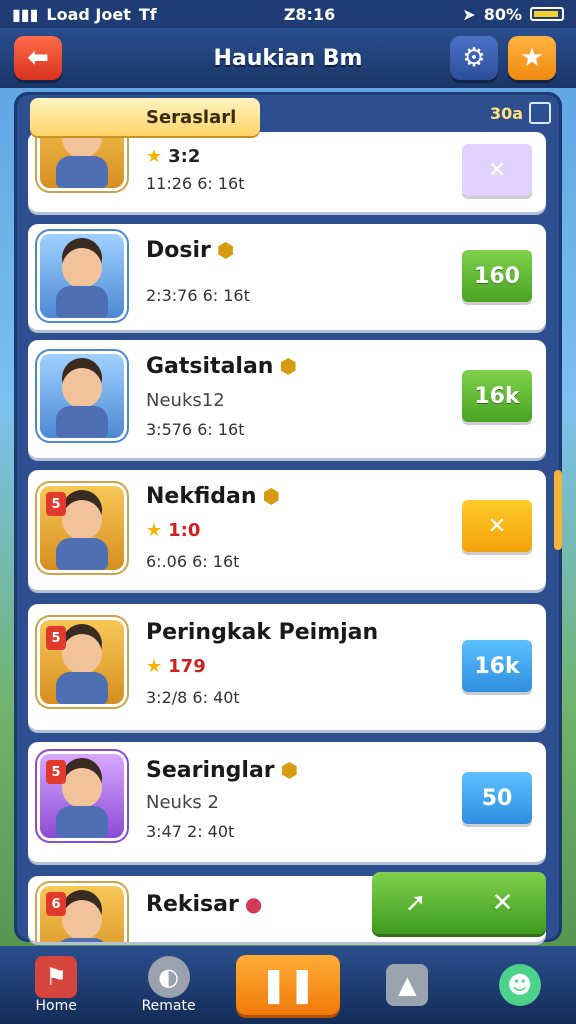 This screenshot has height=1024, width=576. I want to click on list-item: Dosir ⬢ 2:3:76 6: 16t 160, so click(287, 277).